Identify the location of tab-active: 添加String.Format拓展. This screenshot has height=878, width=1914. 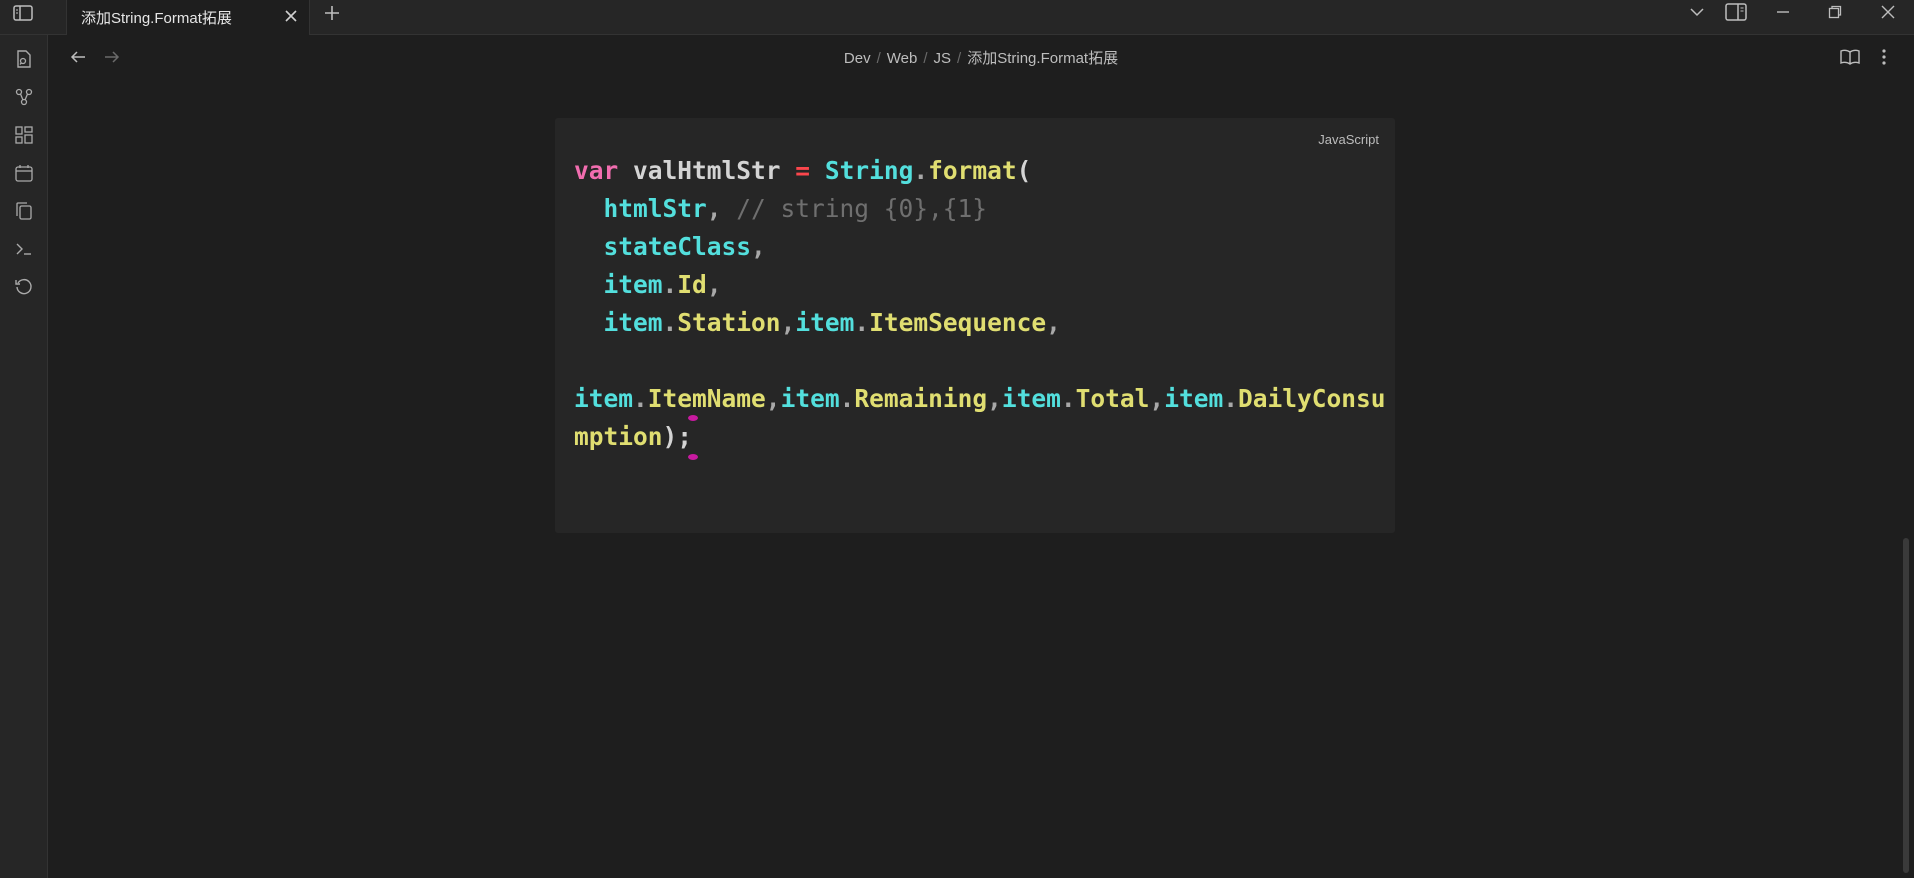
(188, 17).